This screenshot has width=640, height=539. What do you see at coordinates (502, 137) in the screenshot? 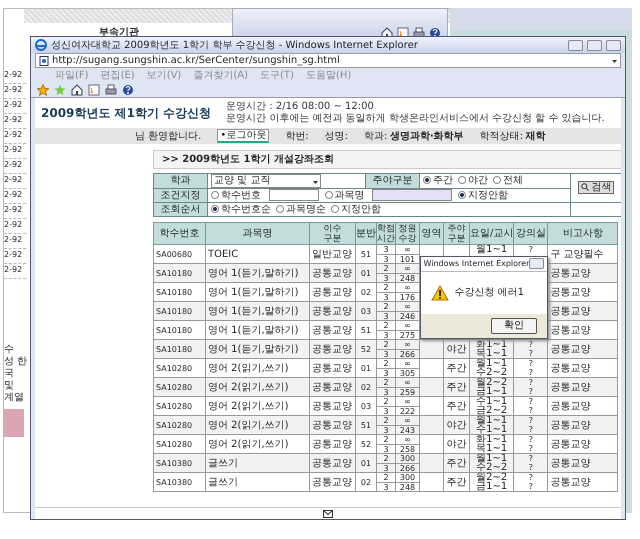
I see `field-label: 학적상태:` at bounding box center [502, 137].